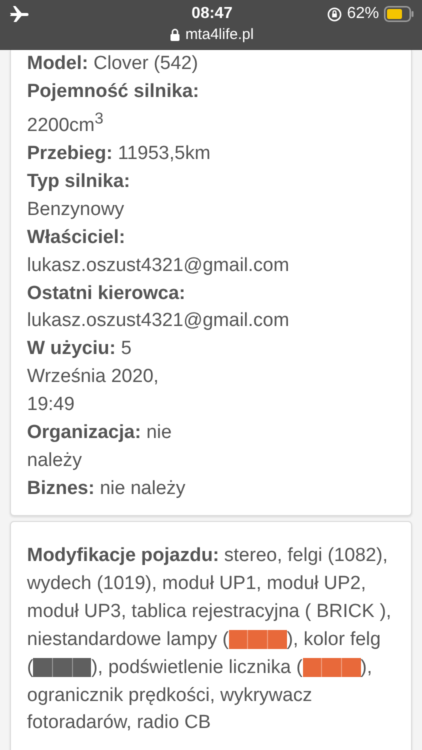  I want to click on modifications-text: ), kolor felg, so click(333, 640).